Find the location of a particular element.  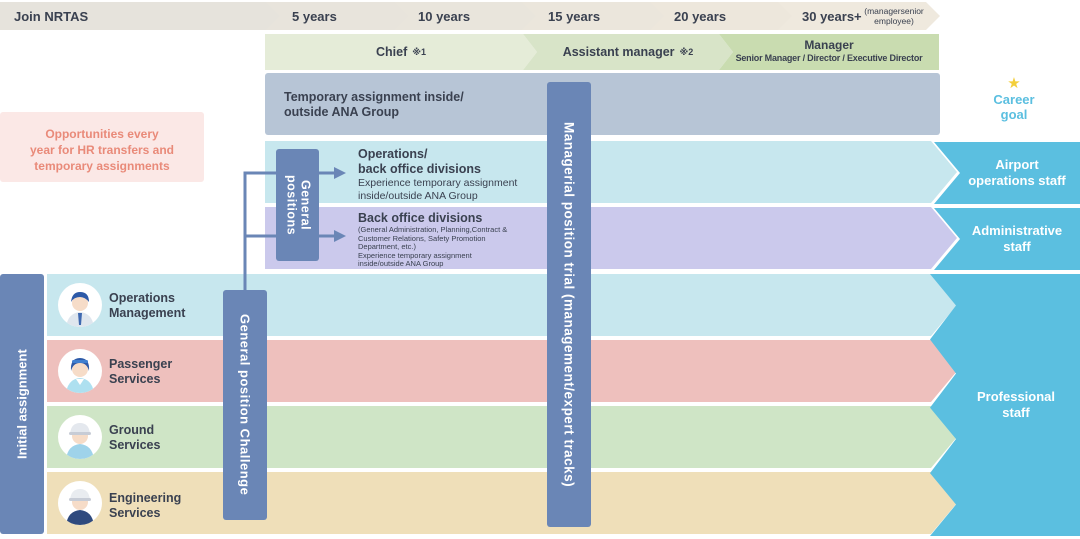

general-position-challenge-bar: General position Challenge is located at coordinates (245, 405).